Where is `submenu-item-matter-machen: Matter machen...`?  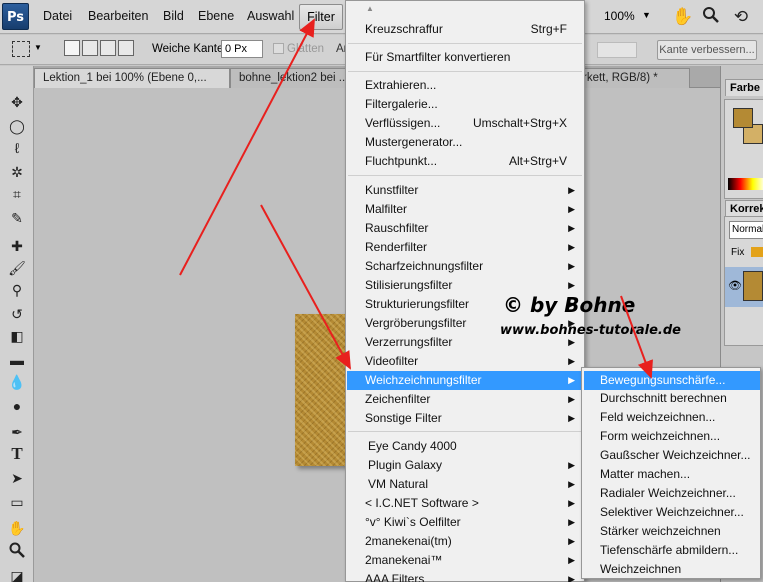 submenu-item-matter-machen: Matter machen... is located at coordinates (672, 474).